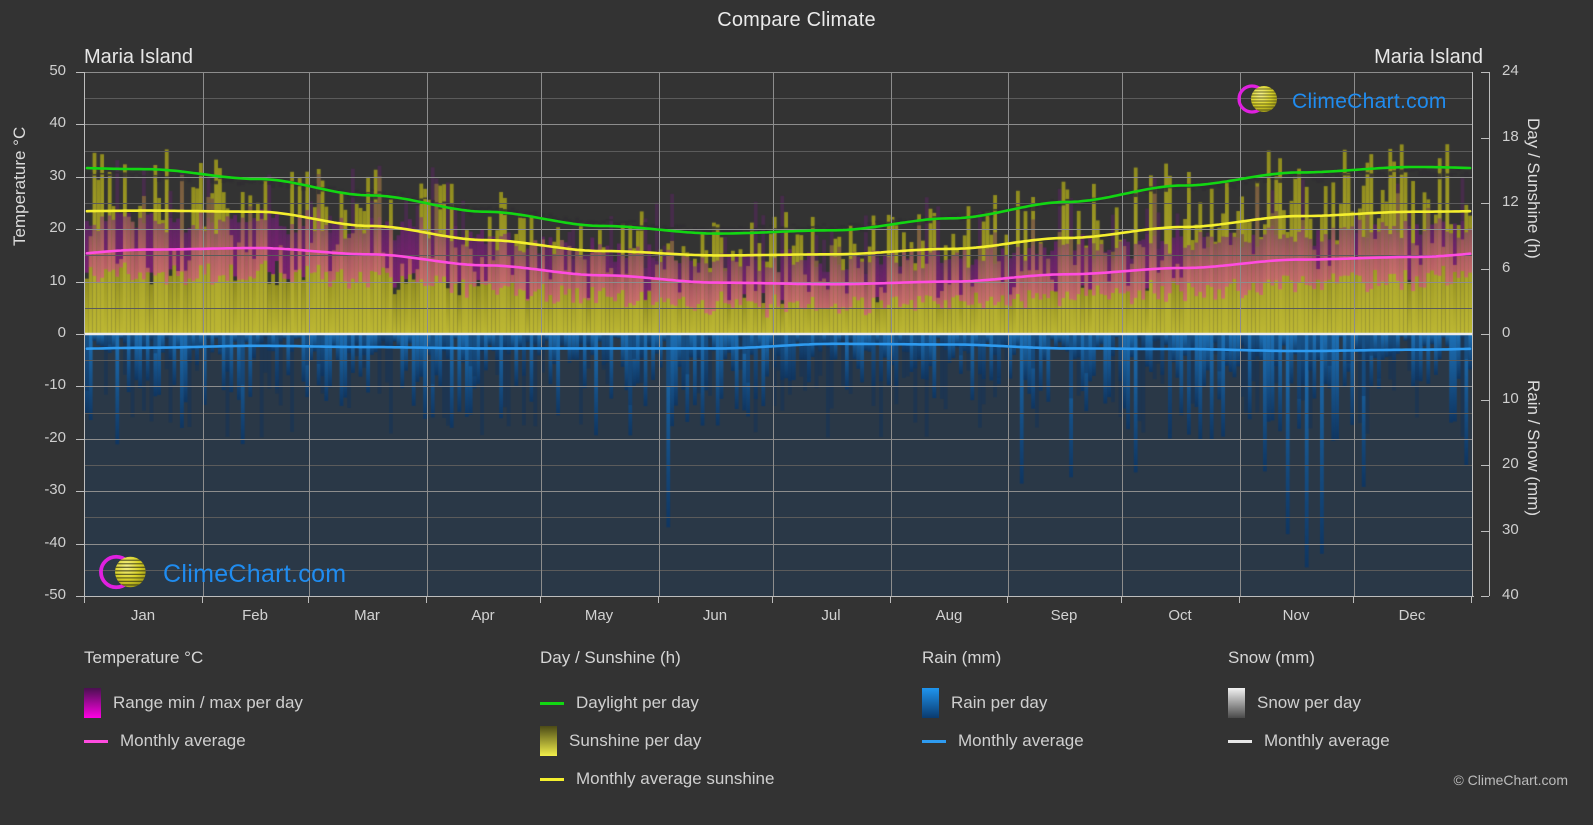  What do you see at coordinates (1296, 615) in the screenshot?
I see `x-axis-month-label: Nov` at bounding box center [1296, 615].